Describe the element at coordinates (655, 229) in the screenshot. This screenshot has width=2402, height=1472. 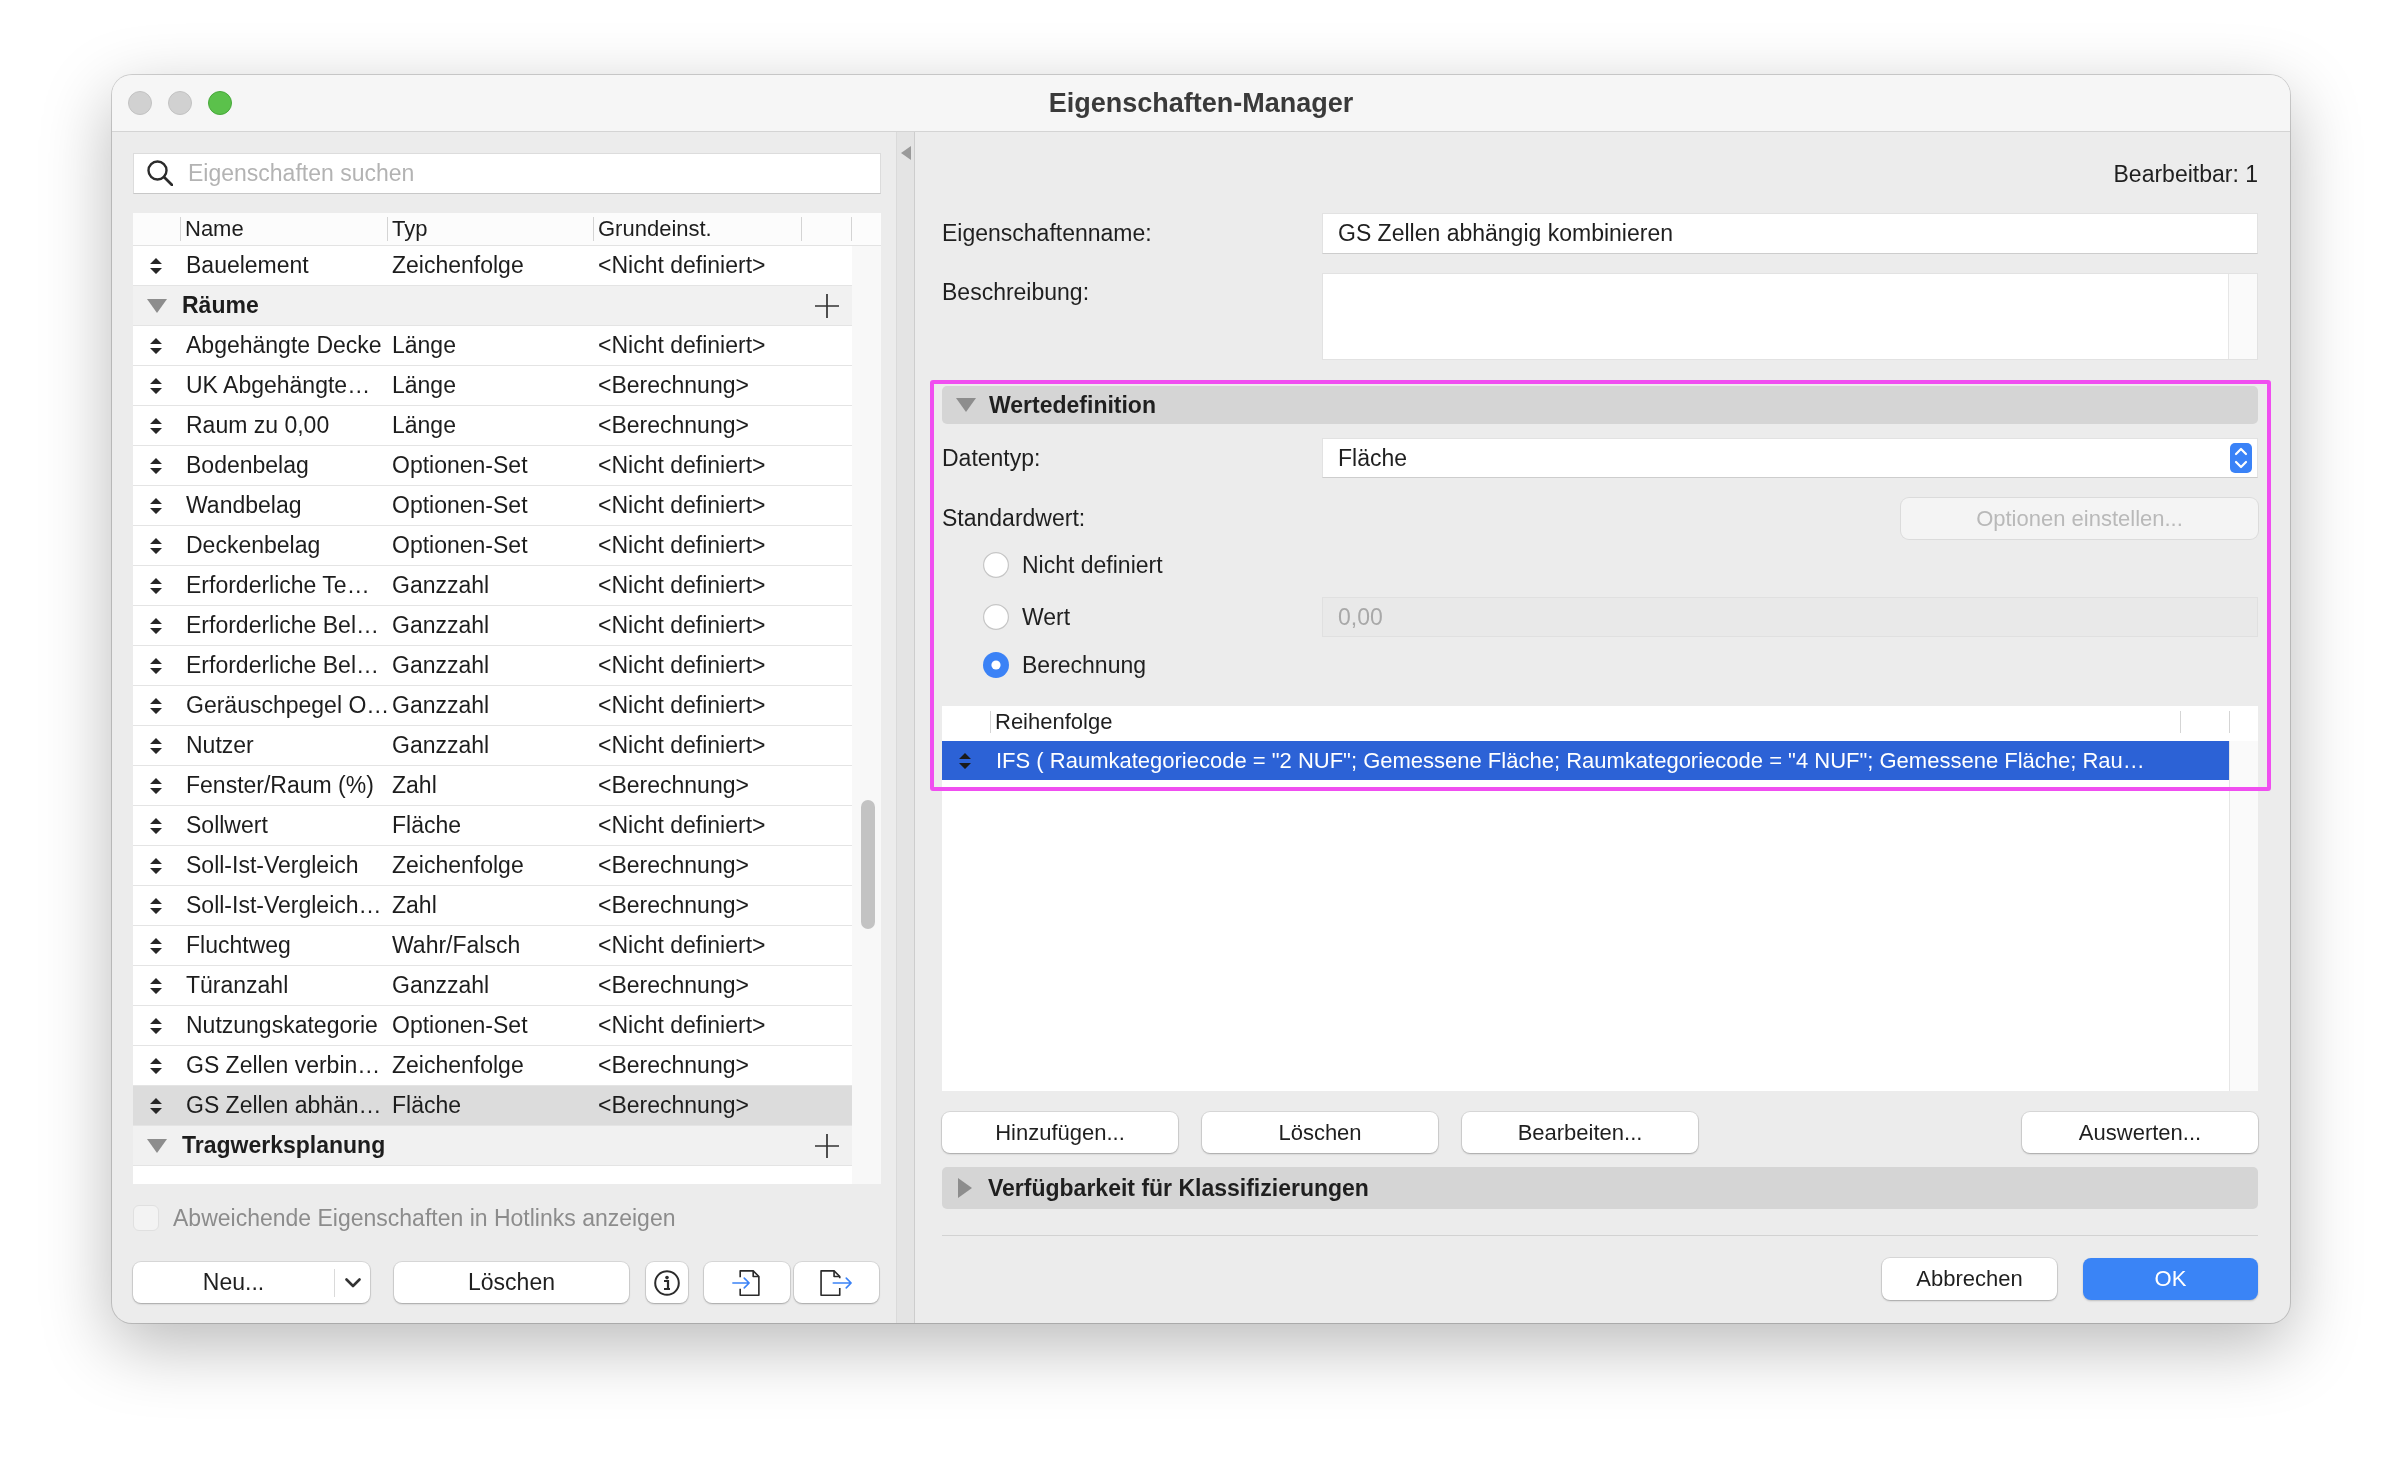
I see `column-header: Grundeinst.` at that location.